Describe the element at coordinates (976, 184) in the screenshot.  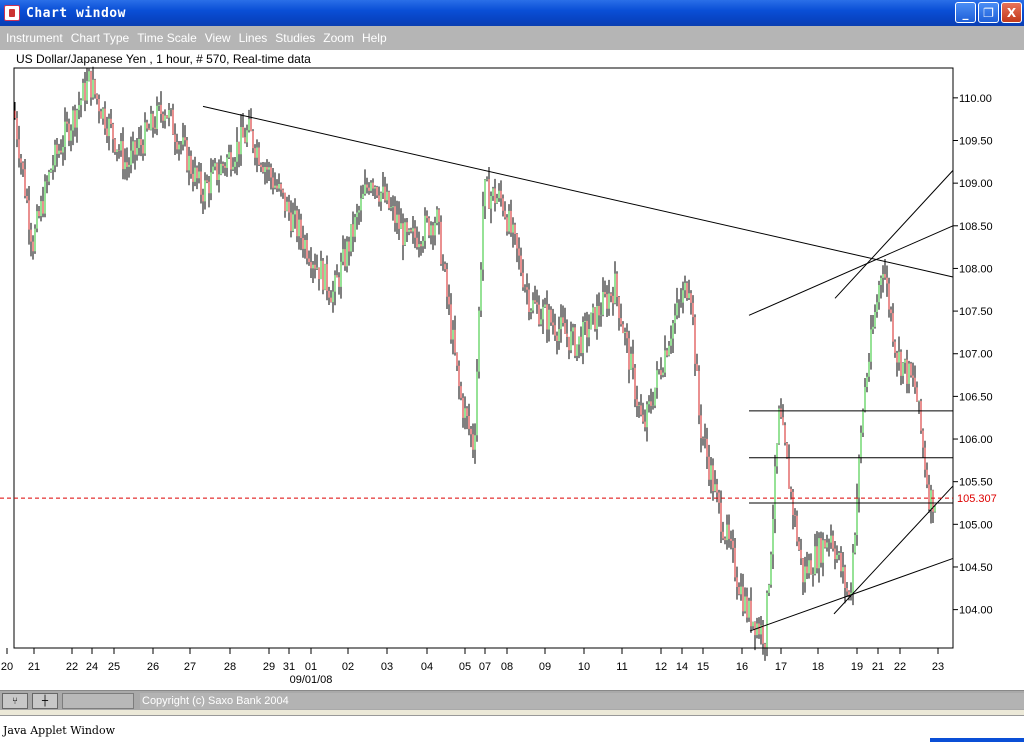
I see `y-tick-label: 109.00` at that location.